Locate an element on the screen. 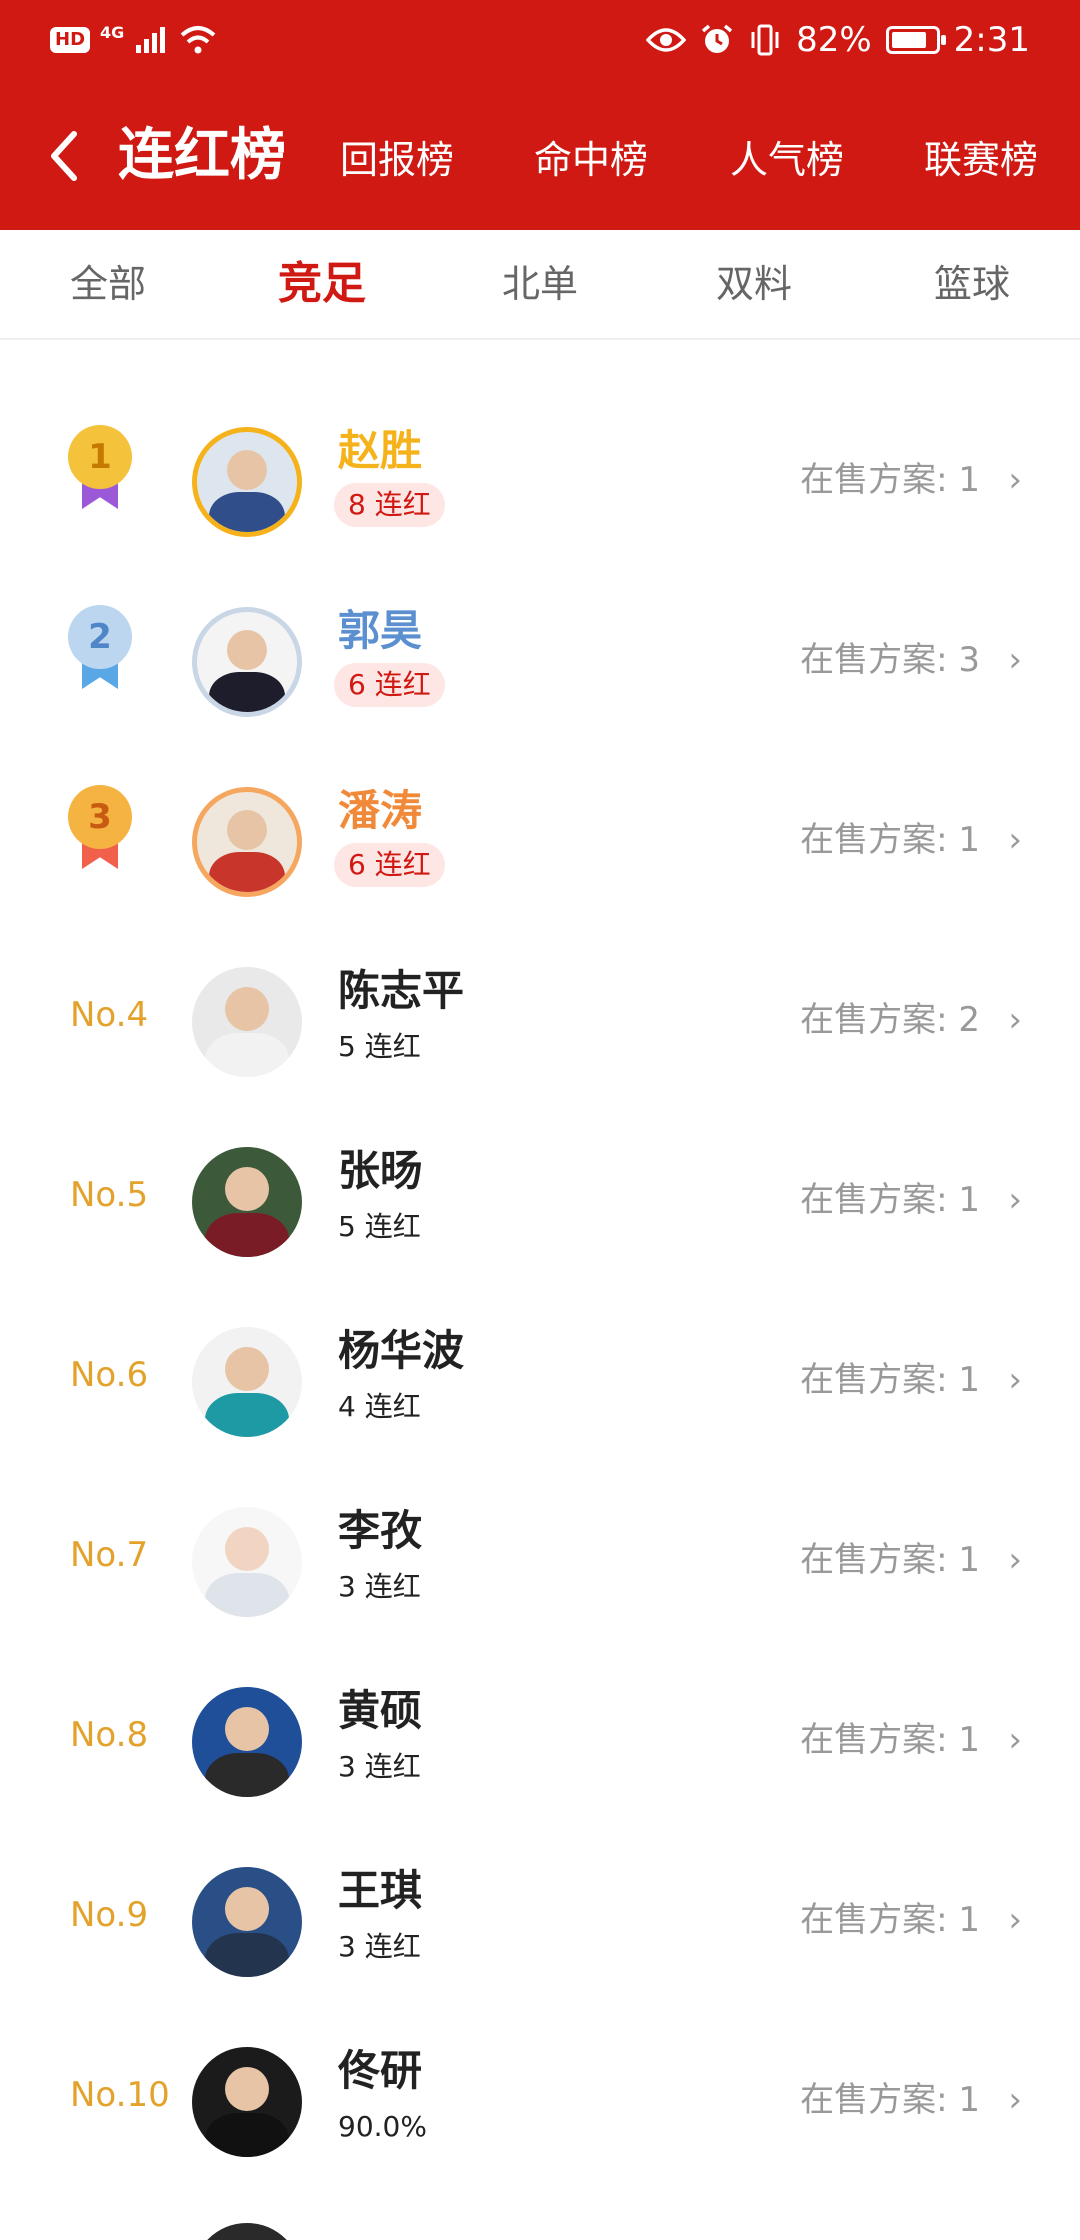 This screenshot has height=2240, width=1080. list-item: 1 赵胜 8 连红 在售方案: 1 › is located at coordinates (540, 475).